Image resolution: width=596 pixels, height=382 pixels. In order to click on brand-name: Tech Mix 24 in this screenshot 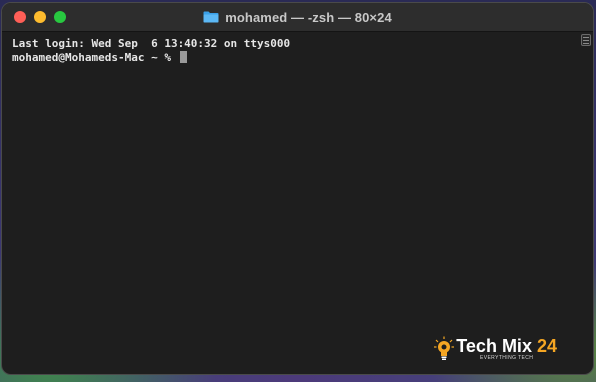, I will do `click(506, 346)`.